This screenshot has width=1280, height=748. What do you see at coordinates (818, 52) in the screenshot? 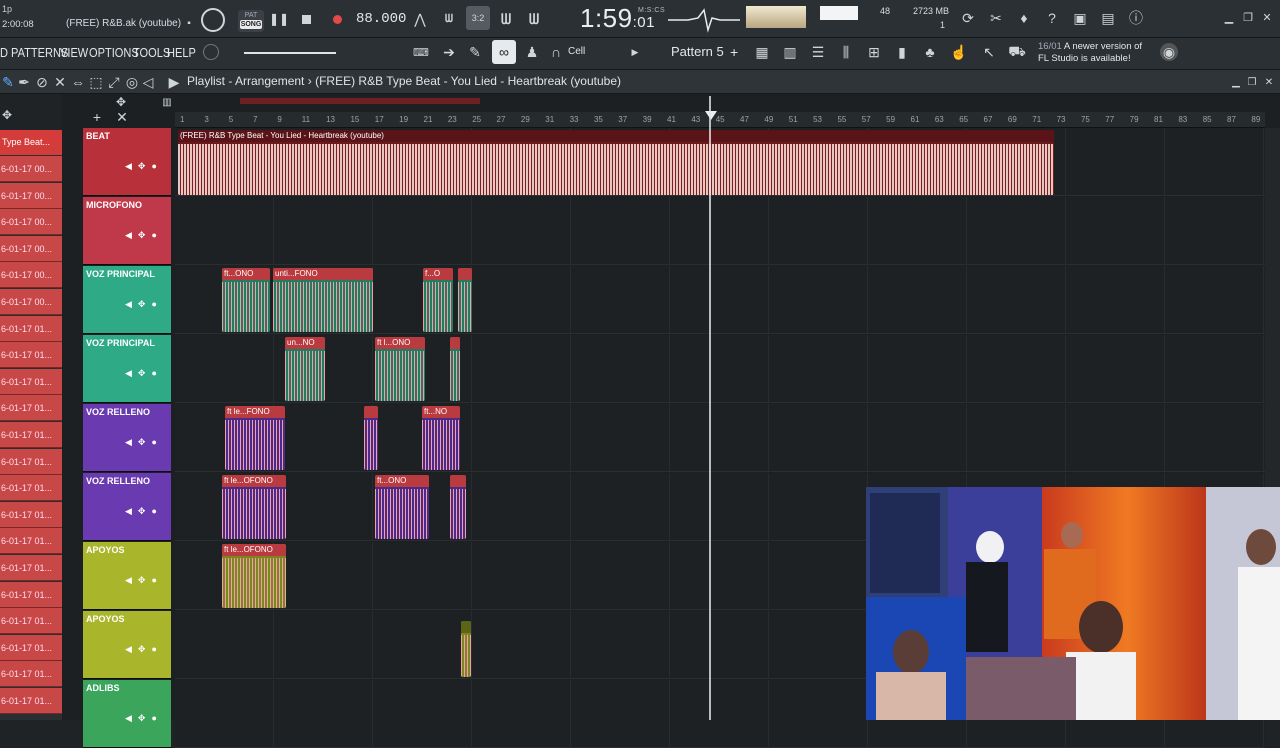
I see `channel-rack-icon: ☰` at bounding box center [818, 52].